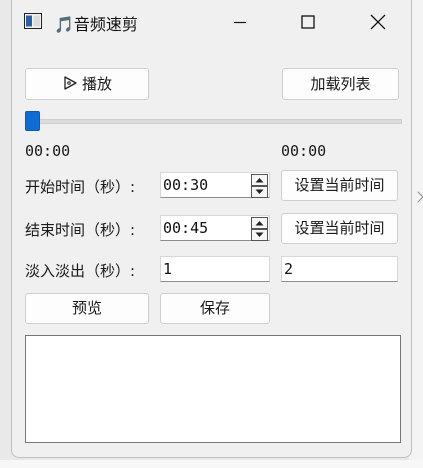  Describe the element at coordinates (33, 21) in the screenshot. I see `app-icon` at that location.